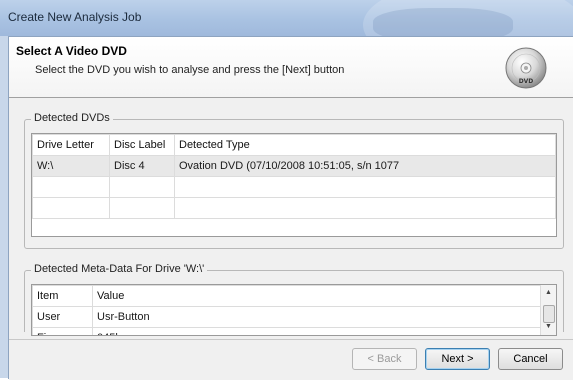 The width and height of the screenshot is (573, 380). I want to click on table-header-row: Item Value, so click(287, 296).